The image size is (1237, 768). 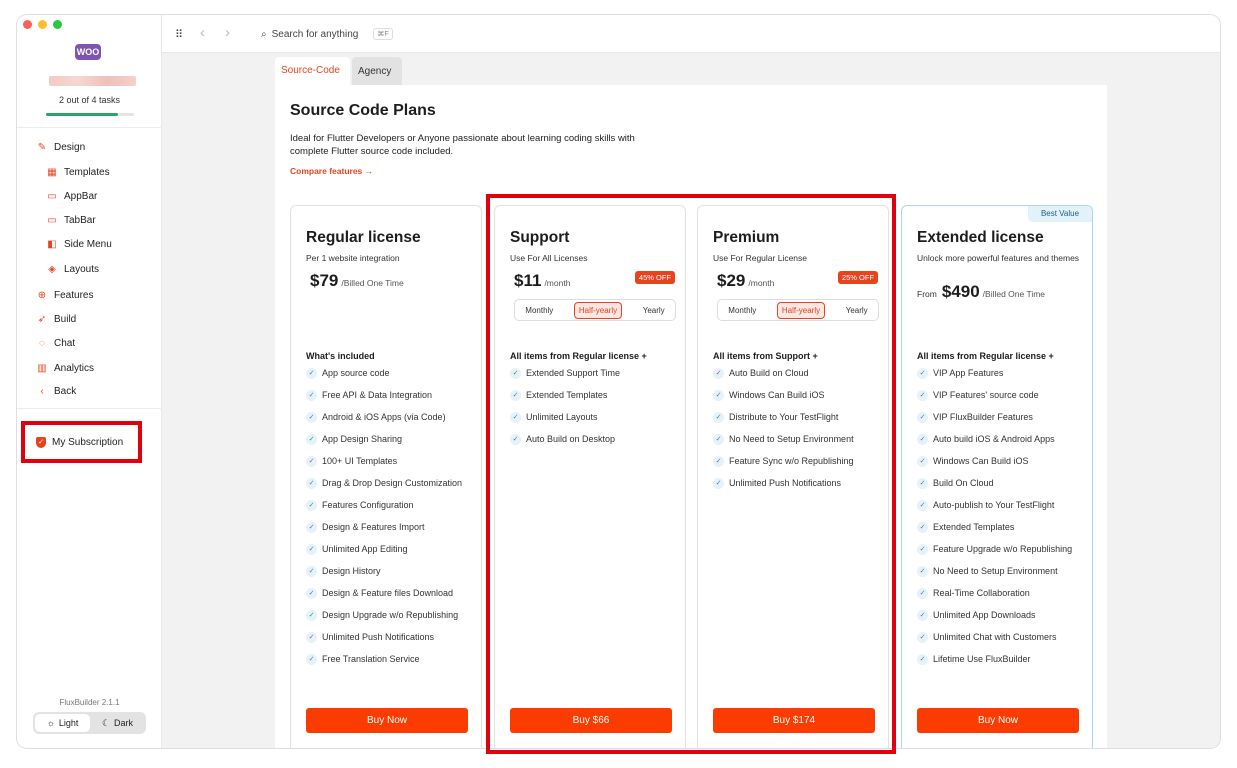 What do you see at coordinates (312, 71) in the screenshot?
I see `tab-source-code: Source-Code` at bounding box center [312, 71].